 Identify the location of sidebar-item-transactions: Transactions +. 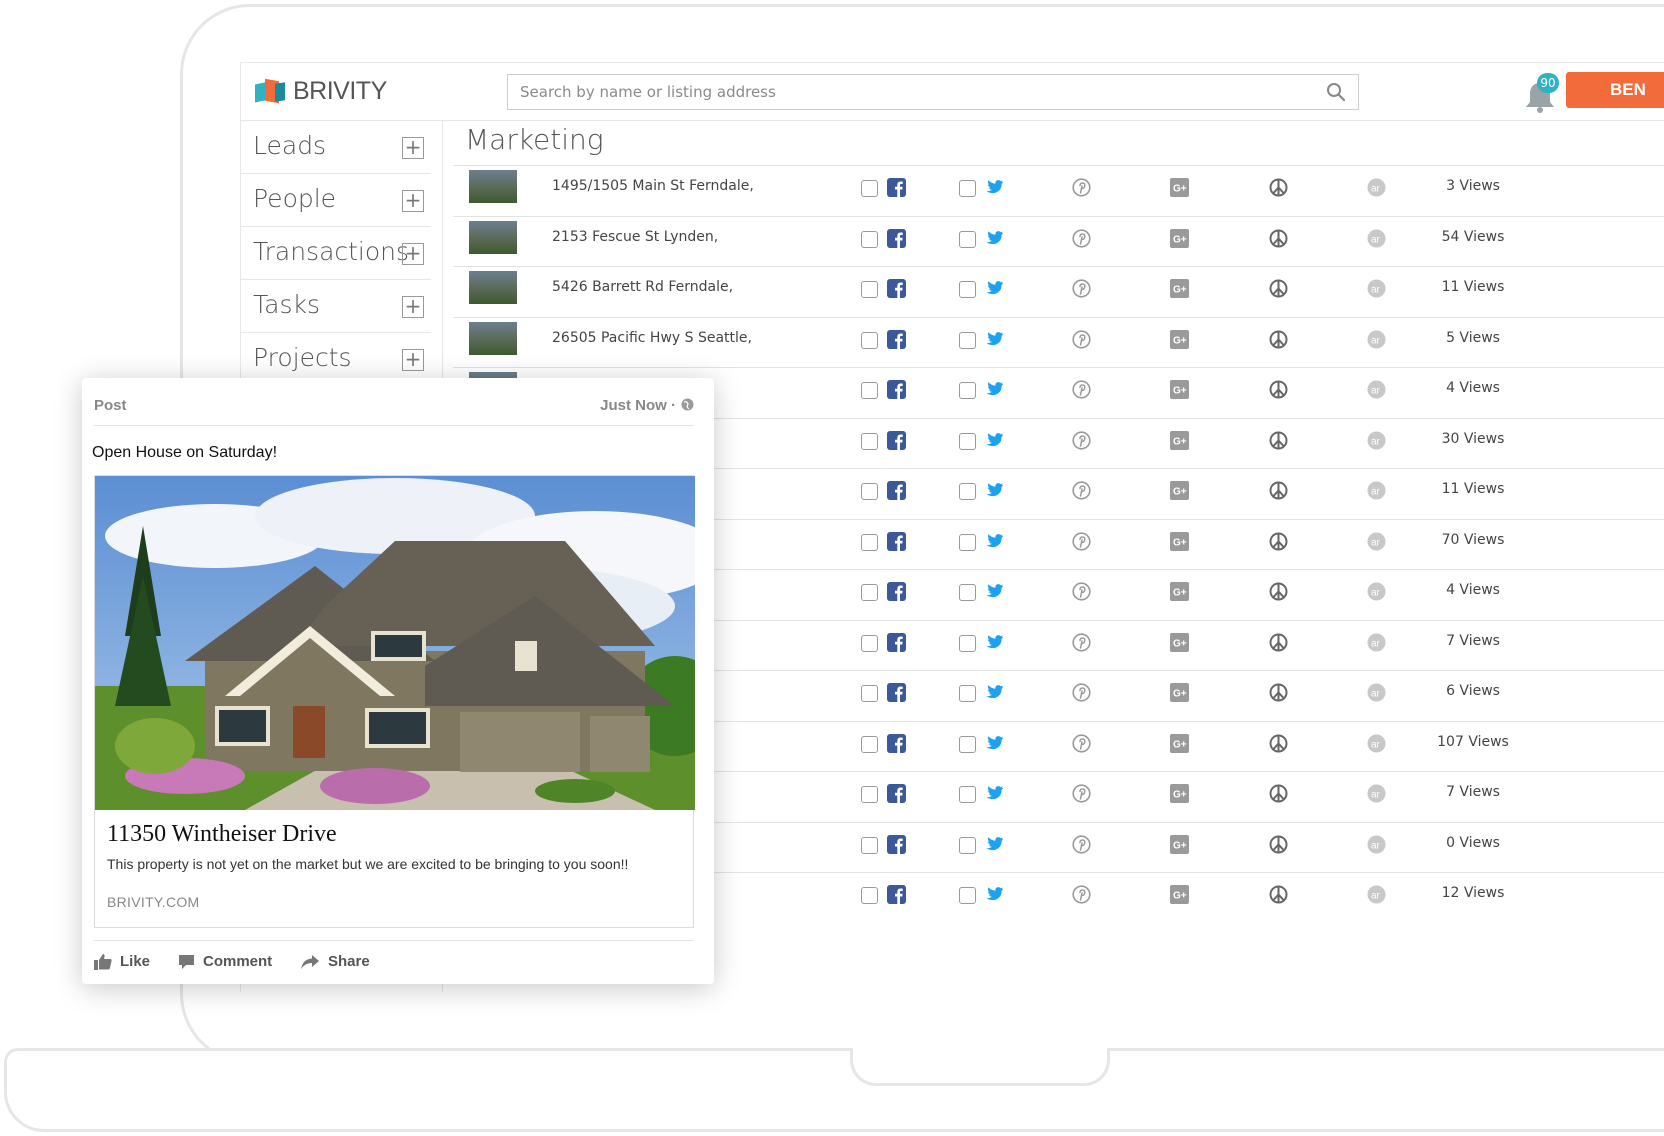
(336, 253).